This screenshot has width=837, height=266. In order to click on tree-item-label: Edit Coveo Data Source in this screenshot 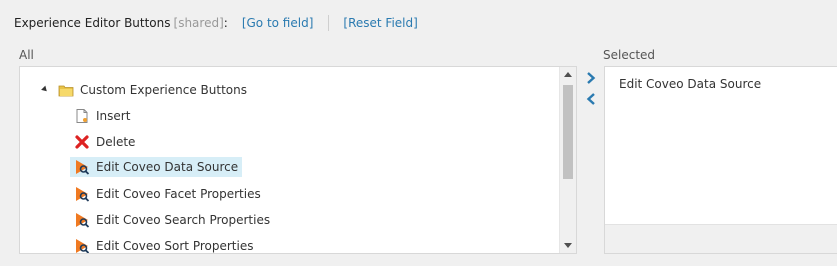, I will do `click(167, 167)`.